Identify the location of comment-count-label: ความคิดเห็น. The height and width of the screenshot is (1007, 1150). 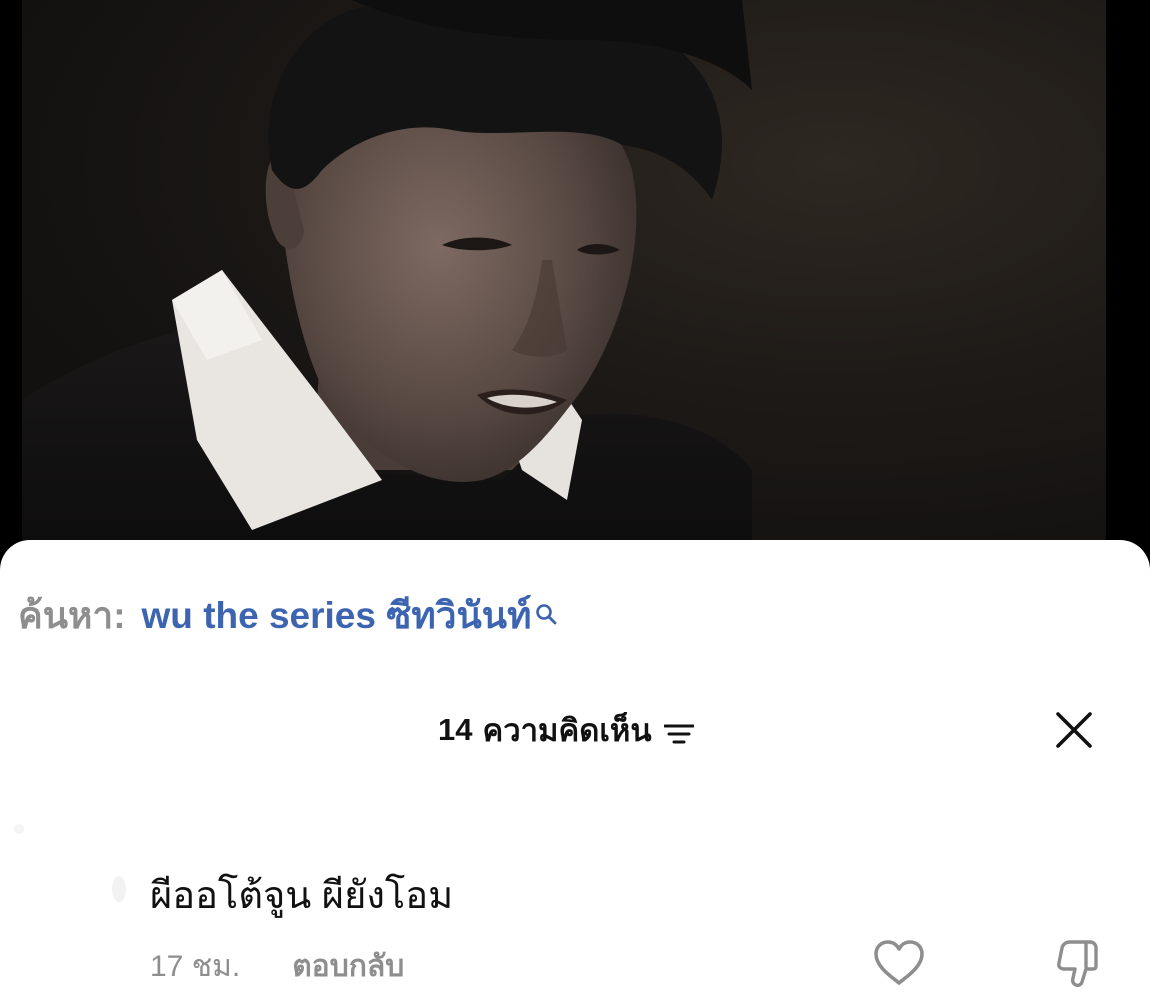
(567, 730).